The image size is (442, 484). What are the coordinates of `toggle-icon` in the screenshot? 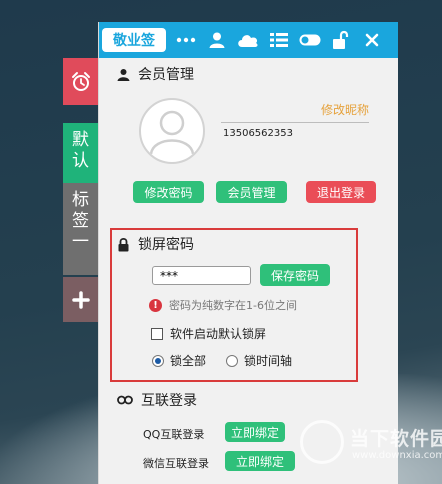 It's located at (310, 40).